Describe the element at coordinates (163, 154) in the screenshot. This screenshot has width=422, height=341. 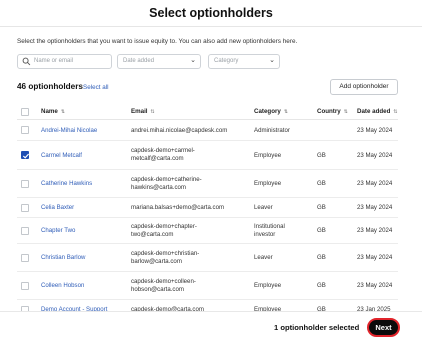
I see `row-email: capdesk-demo+carmel-metcalf@carta.com` at that location.